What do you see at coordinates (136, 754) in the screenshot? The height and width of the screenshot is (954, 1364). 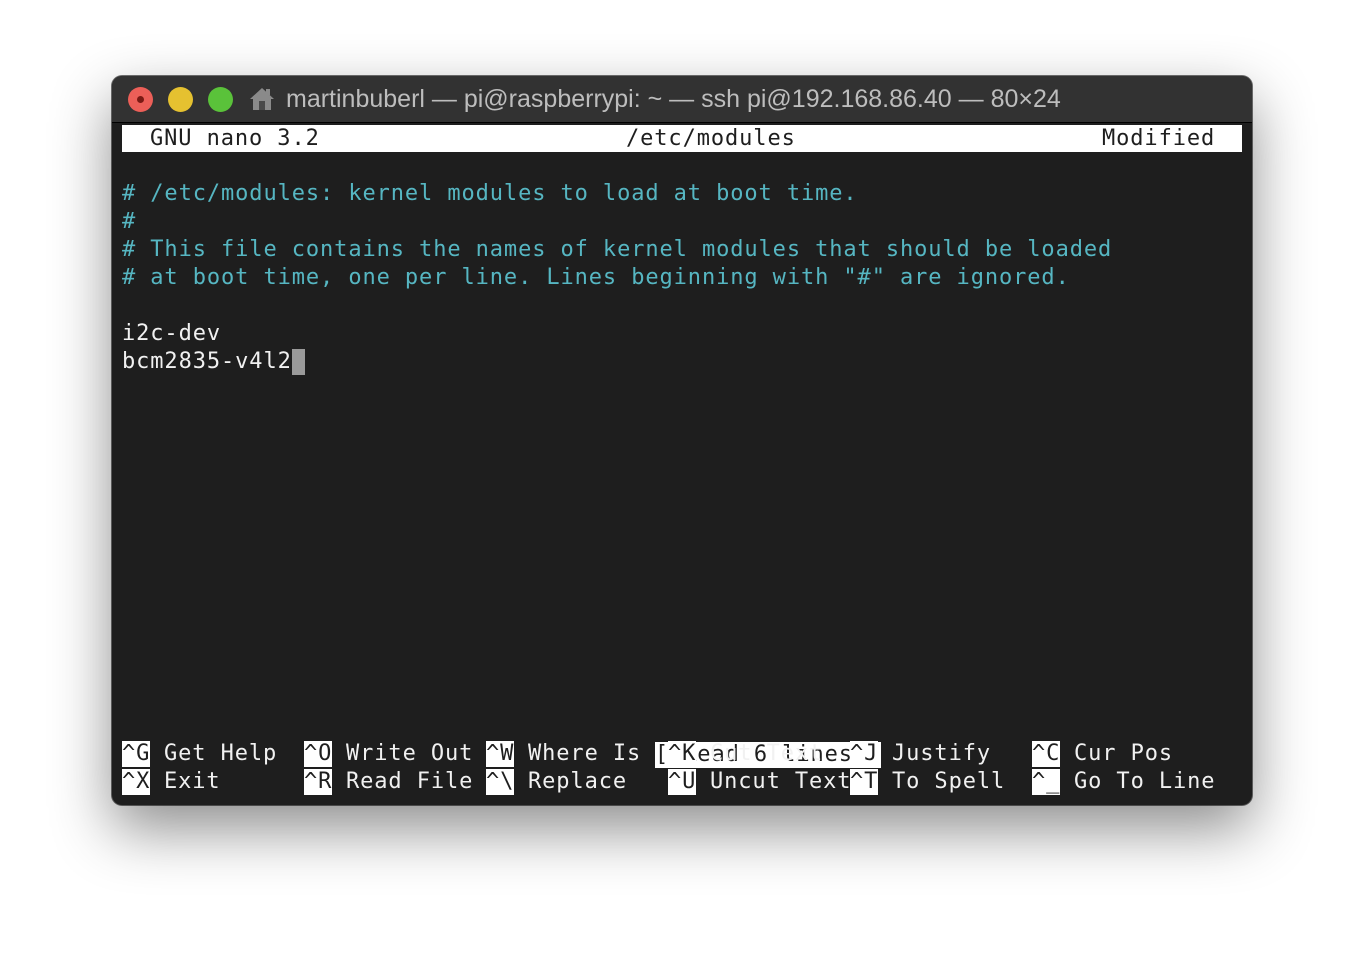 I see `shortcut-key: ^G` at bounding box center [136, 754].